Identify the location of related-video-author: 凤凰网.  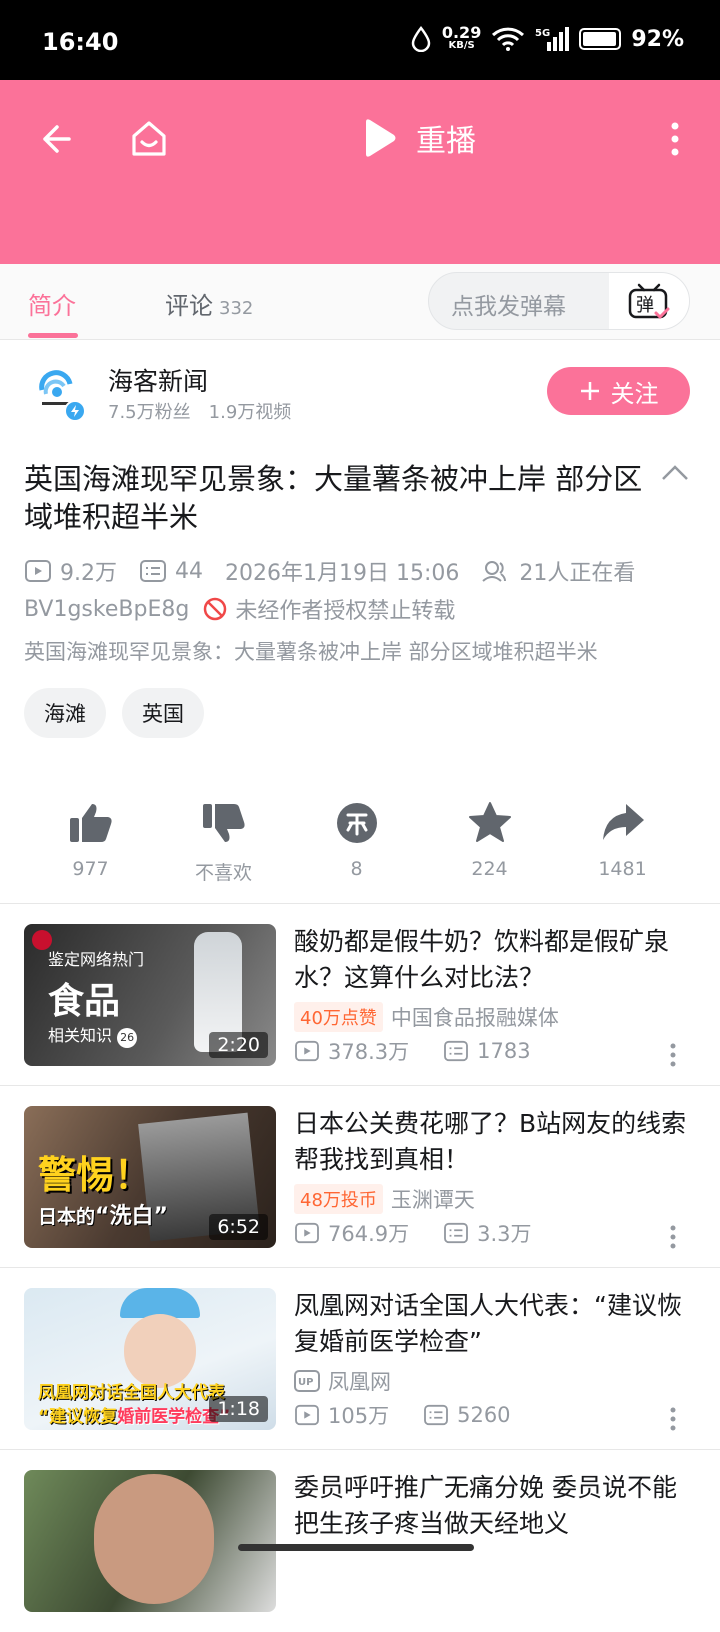
(359, 1382).